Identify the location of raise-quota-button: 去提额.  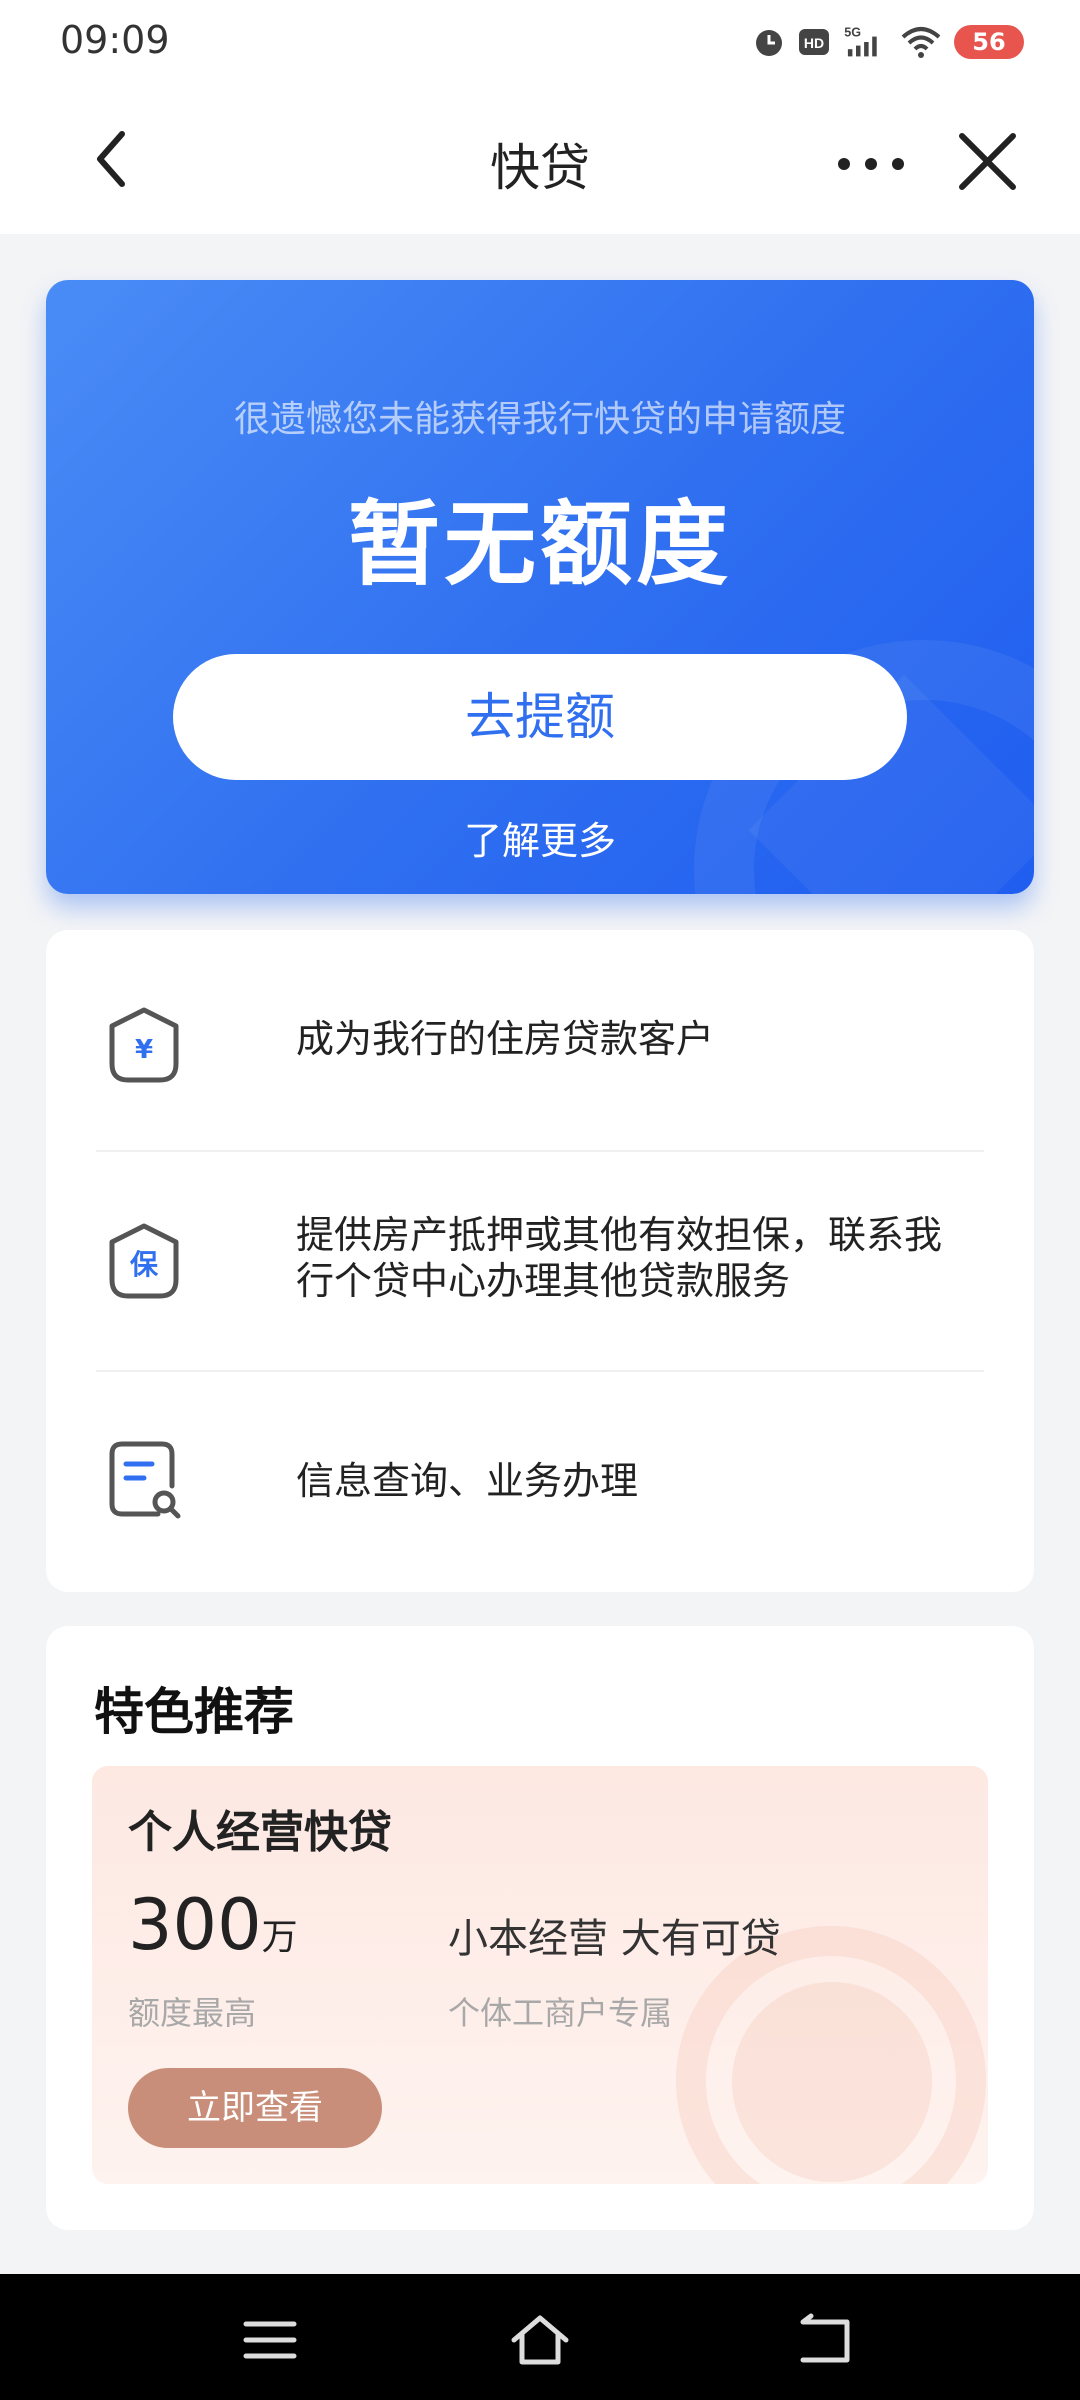
(540, 717).